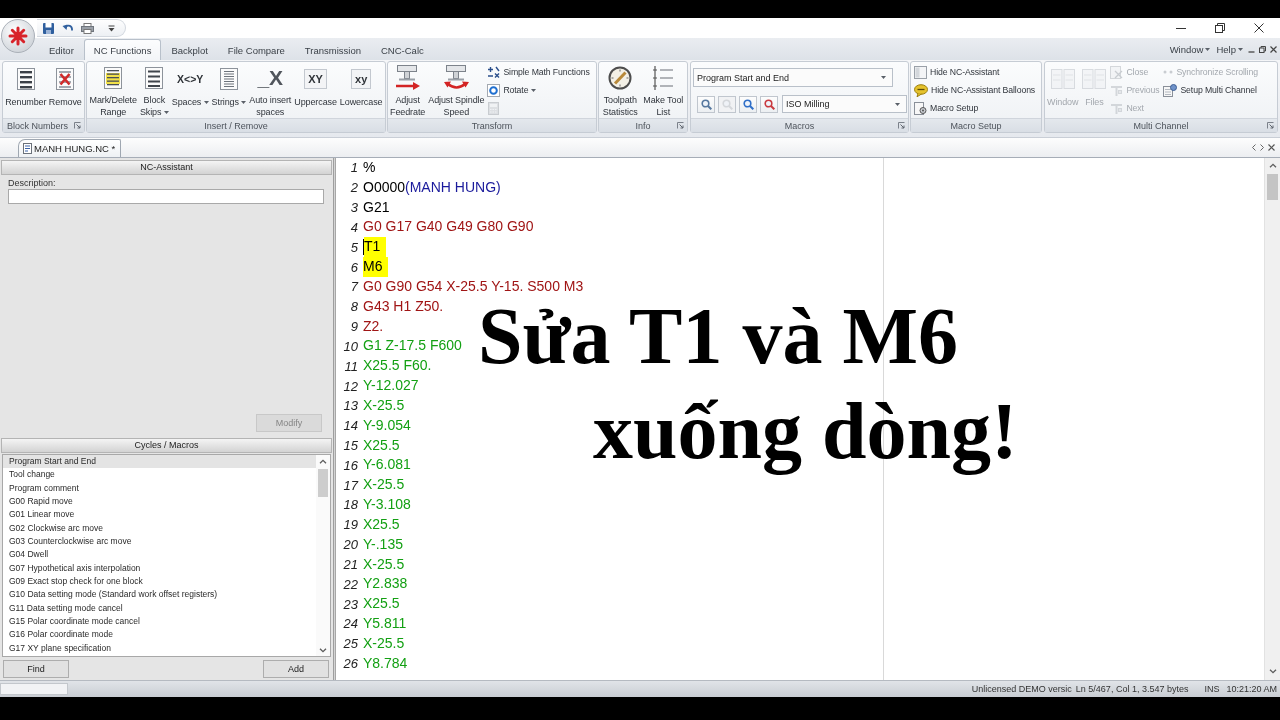 Image resolution: width=1280 pixels, height=720 pixels. I want to click on page-lines-icon, so click(154, 78).